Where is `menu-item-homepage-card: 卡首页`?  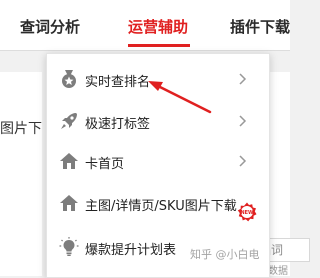
menu-item-homepage-card: 卡首页 is located at coordinates (158, 161).